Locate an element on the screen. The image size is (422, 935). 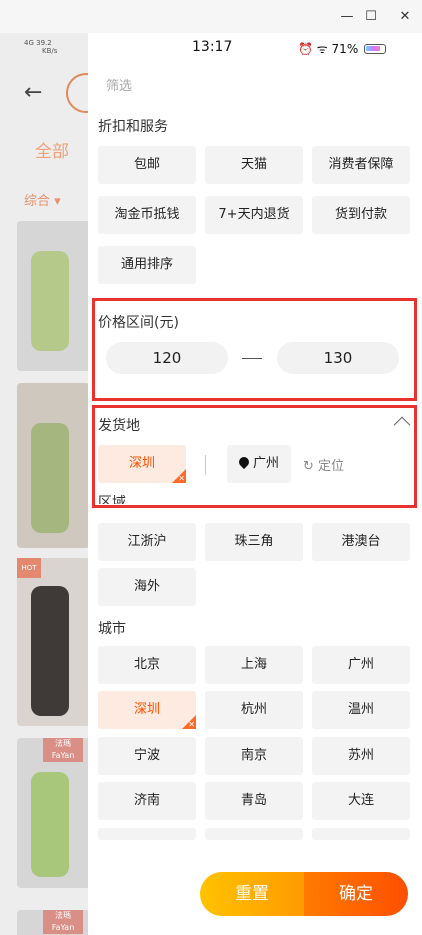
tab-all: 全部 is located at coordinates (52, 149).